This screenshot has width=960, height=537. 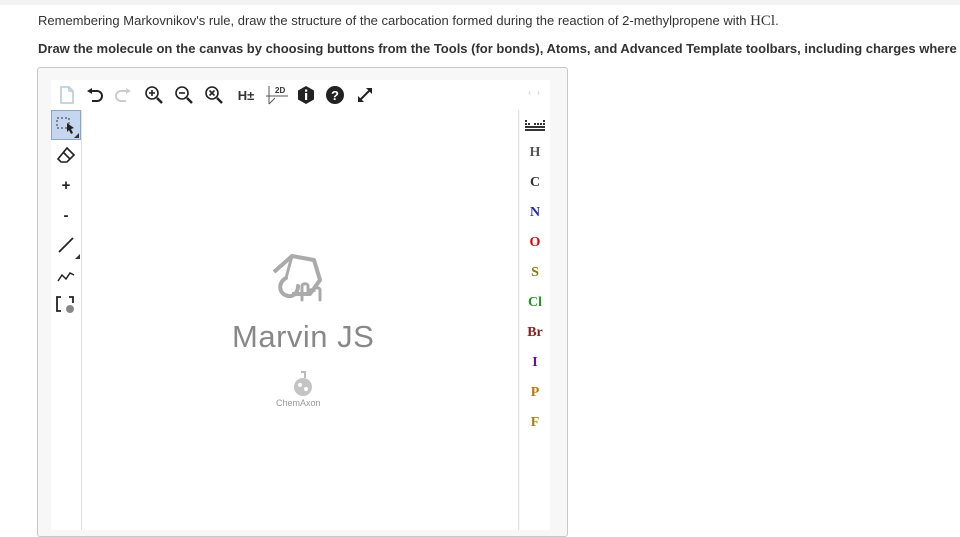 What do you see at coordinates (280, 90) in the screenshot?
I see `svg-text: 2D` at bounding box center [280, 90].